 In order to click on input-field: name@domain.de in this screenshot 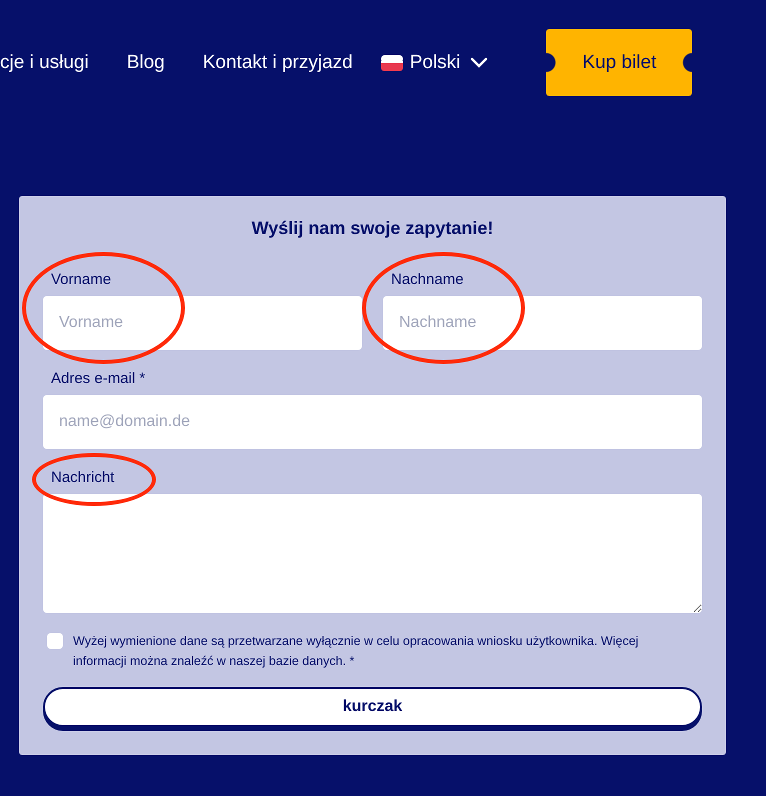, I will do `click(372, 422)`.